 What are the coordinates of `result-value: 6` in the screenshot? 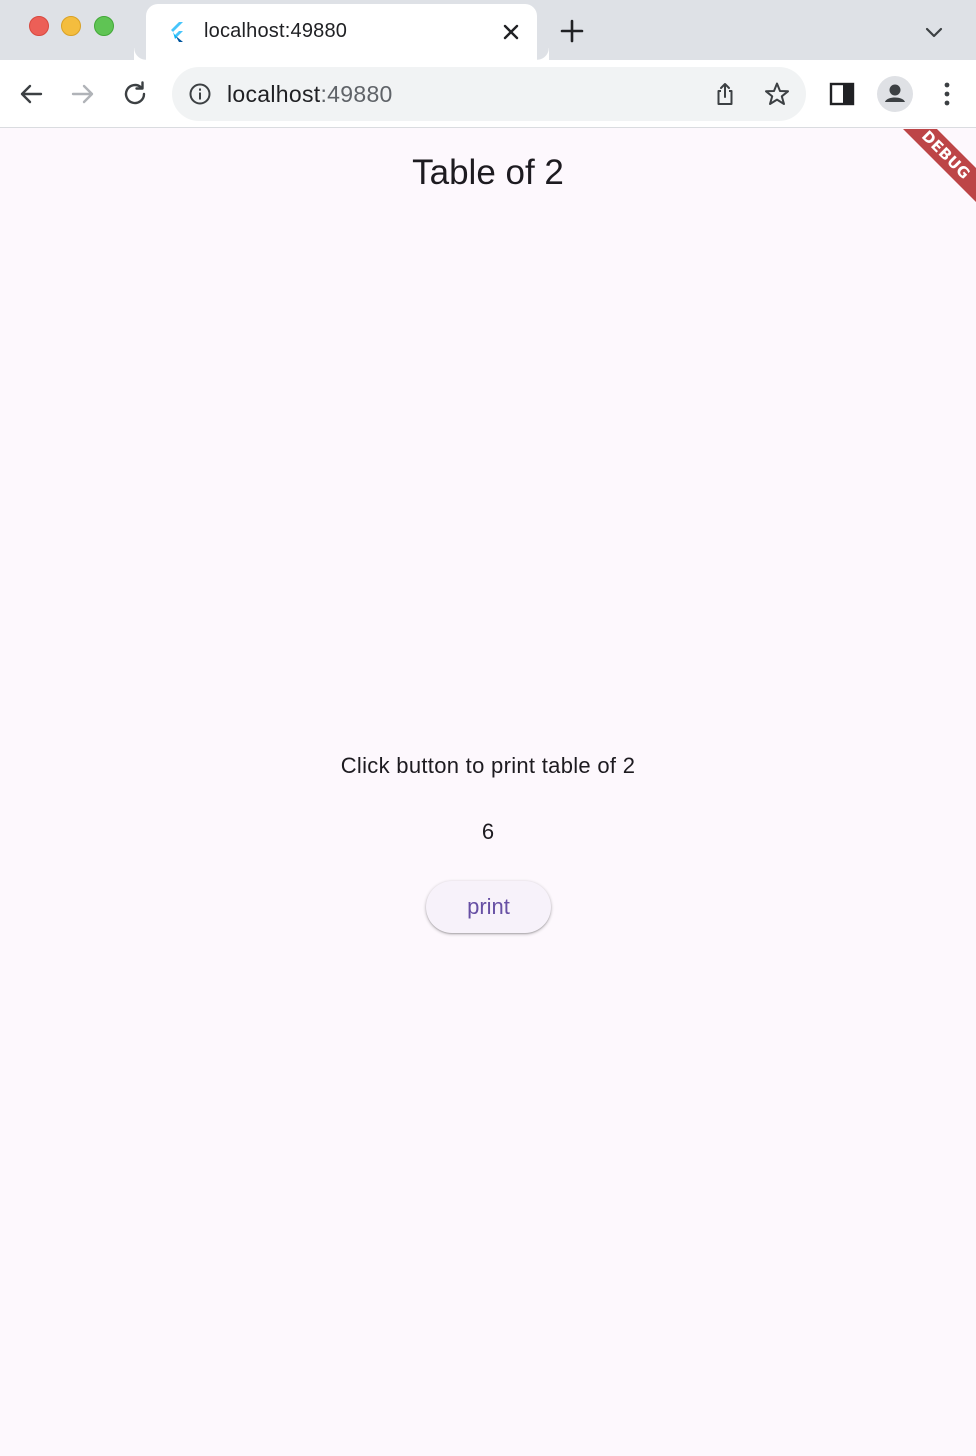 It's located at (488, 831).